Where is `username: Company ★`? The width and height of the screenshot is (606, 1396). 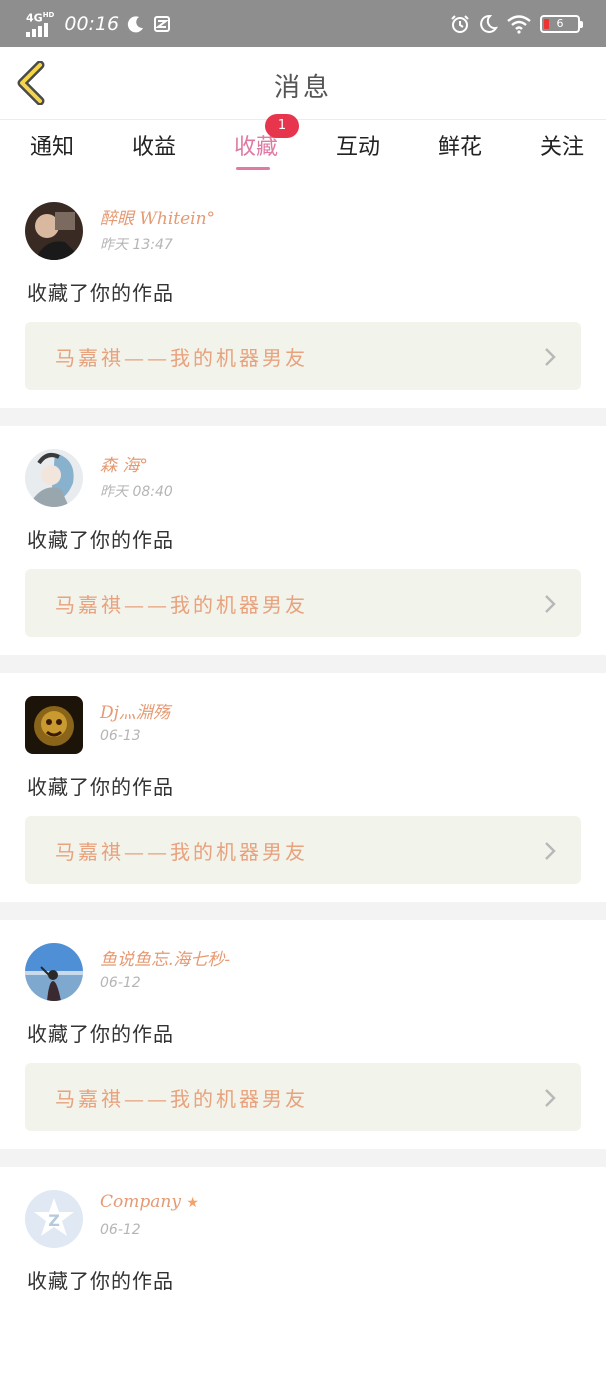 username: Company ★ is located at coordinates (149, 1202).